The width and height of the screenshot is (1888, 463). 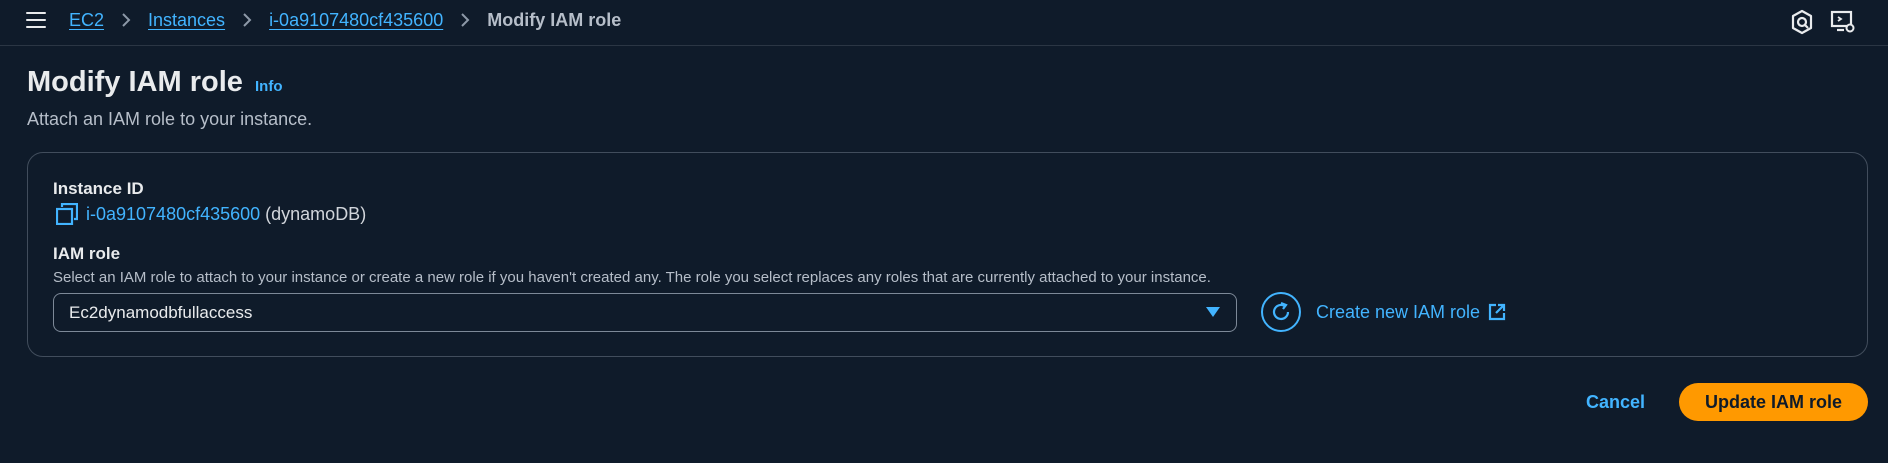 What do you see at coordinates (173, 214) in the screenshot?
I see `instance-id-link: i-0a9107480cf435600` at bounding box center [173, 214].